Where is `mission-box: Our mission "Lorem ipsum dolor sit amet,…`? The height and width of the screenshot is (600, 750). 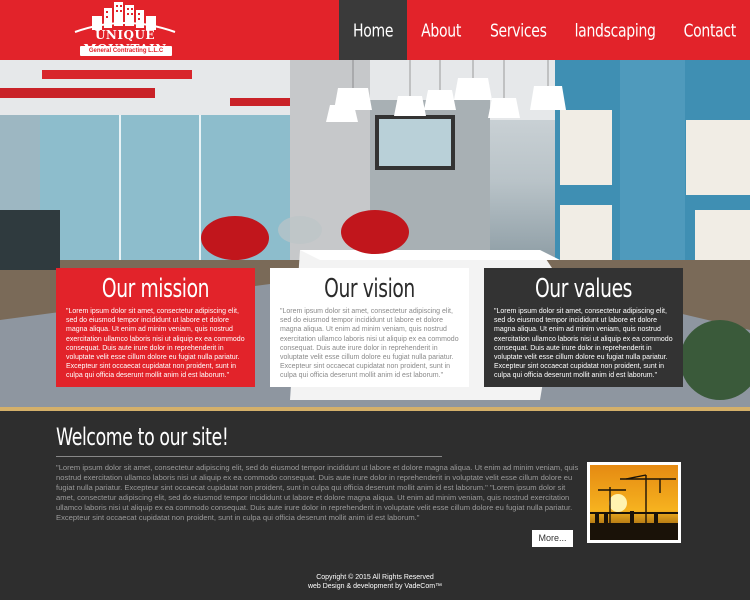
mission-box: Our mission "Lorem ipsum dolor sit amet,… is located at coordinates (155, 327).